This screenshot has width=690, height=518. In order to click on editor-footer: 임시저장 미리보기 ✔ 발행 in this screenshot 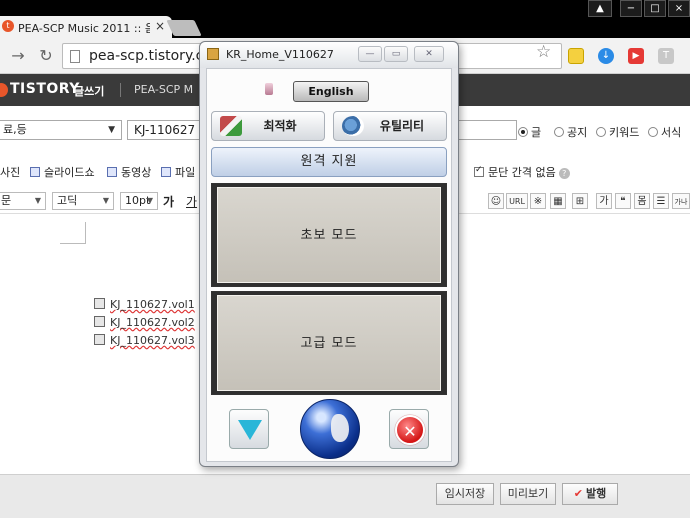, I will do `click(345, 496)`.